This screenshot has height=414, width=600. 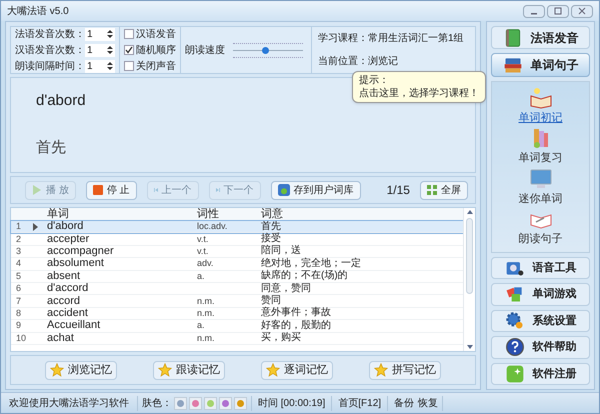 What do you see at coordinates (61, 101) in the screenshot?
I see `display-word: d'abord` at bounding box center [61, 101].